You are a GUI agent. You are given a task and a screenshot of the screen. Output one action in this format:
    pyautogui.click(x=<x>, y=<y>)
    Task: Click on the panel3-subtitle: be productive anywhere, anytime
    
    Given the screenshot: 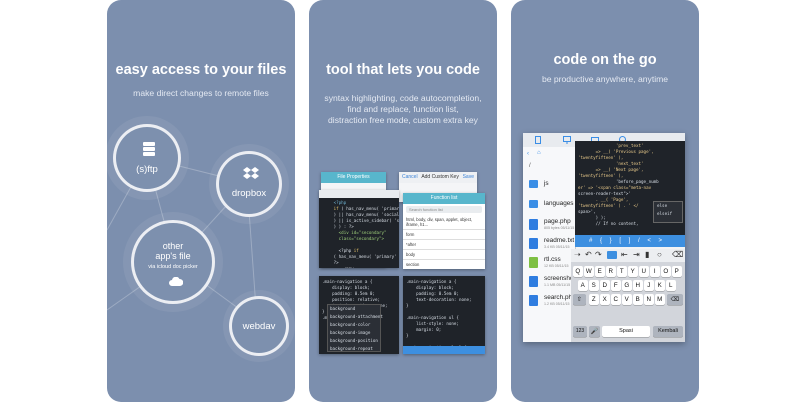 What is the action you would take?
    pyautogui.click(x=605, y=79)
    